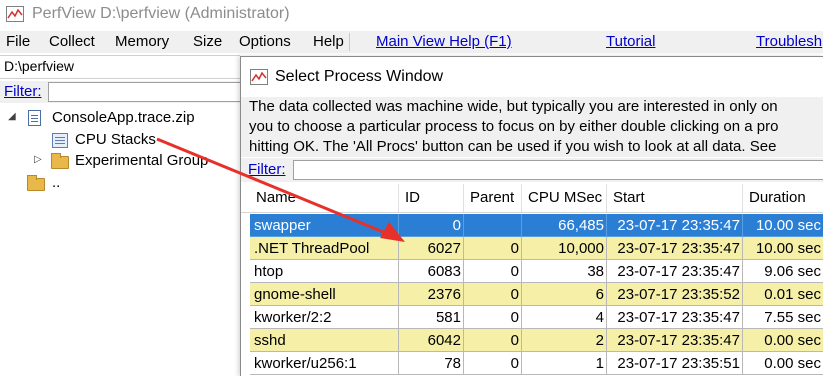 Image resolution: width=823 pixels, height=376 pixels. Describe the element at coordinates (120, 183) in the screenshot. I see `tree-item-parent-directory: ..` at that location.